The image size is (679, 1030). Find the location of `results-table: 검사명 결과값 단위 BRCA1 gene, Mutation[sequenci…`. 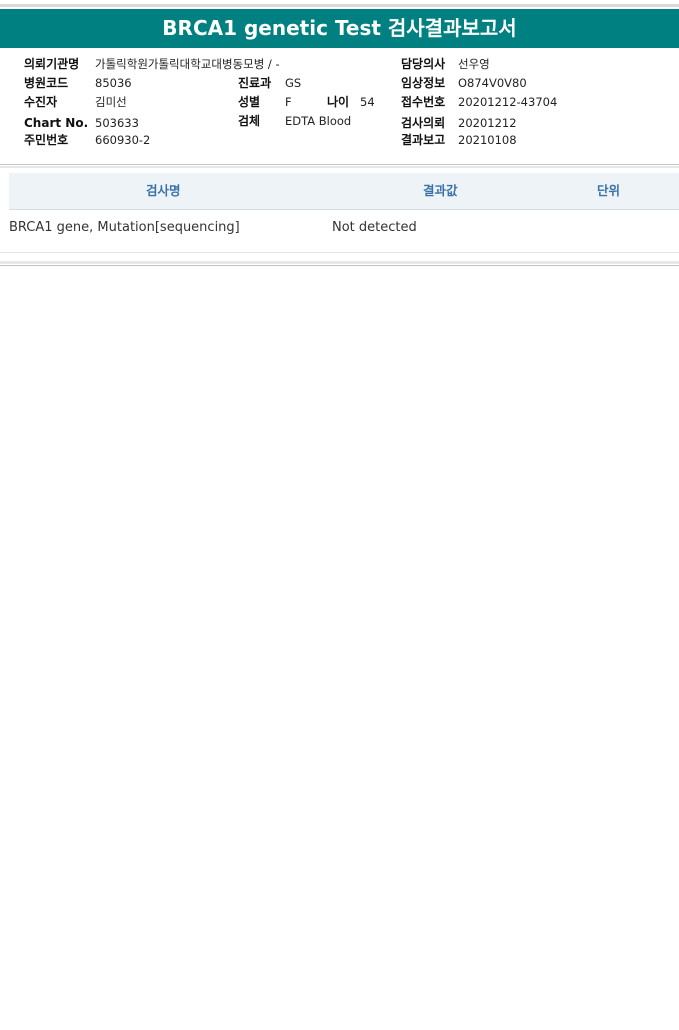

results-table: 검사명 결과값 단위 BRCA1 gene, Mutation[sequenci… is located at coordinates (339, 213).